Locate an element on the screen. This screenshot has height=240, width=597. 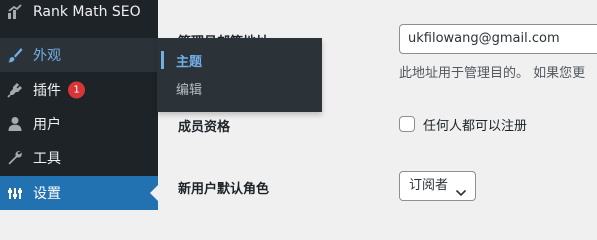
wrench-icon is located at coordinates (15, 158).